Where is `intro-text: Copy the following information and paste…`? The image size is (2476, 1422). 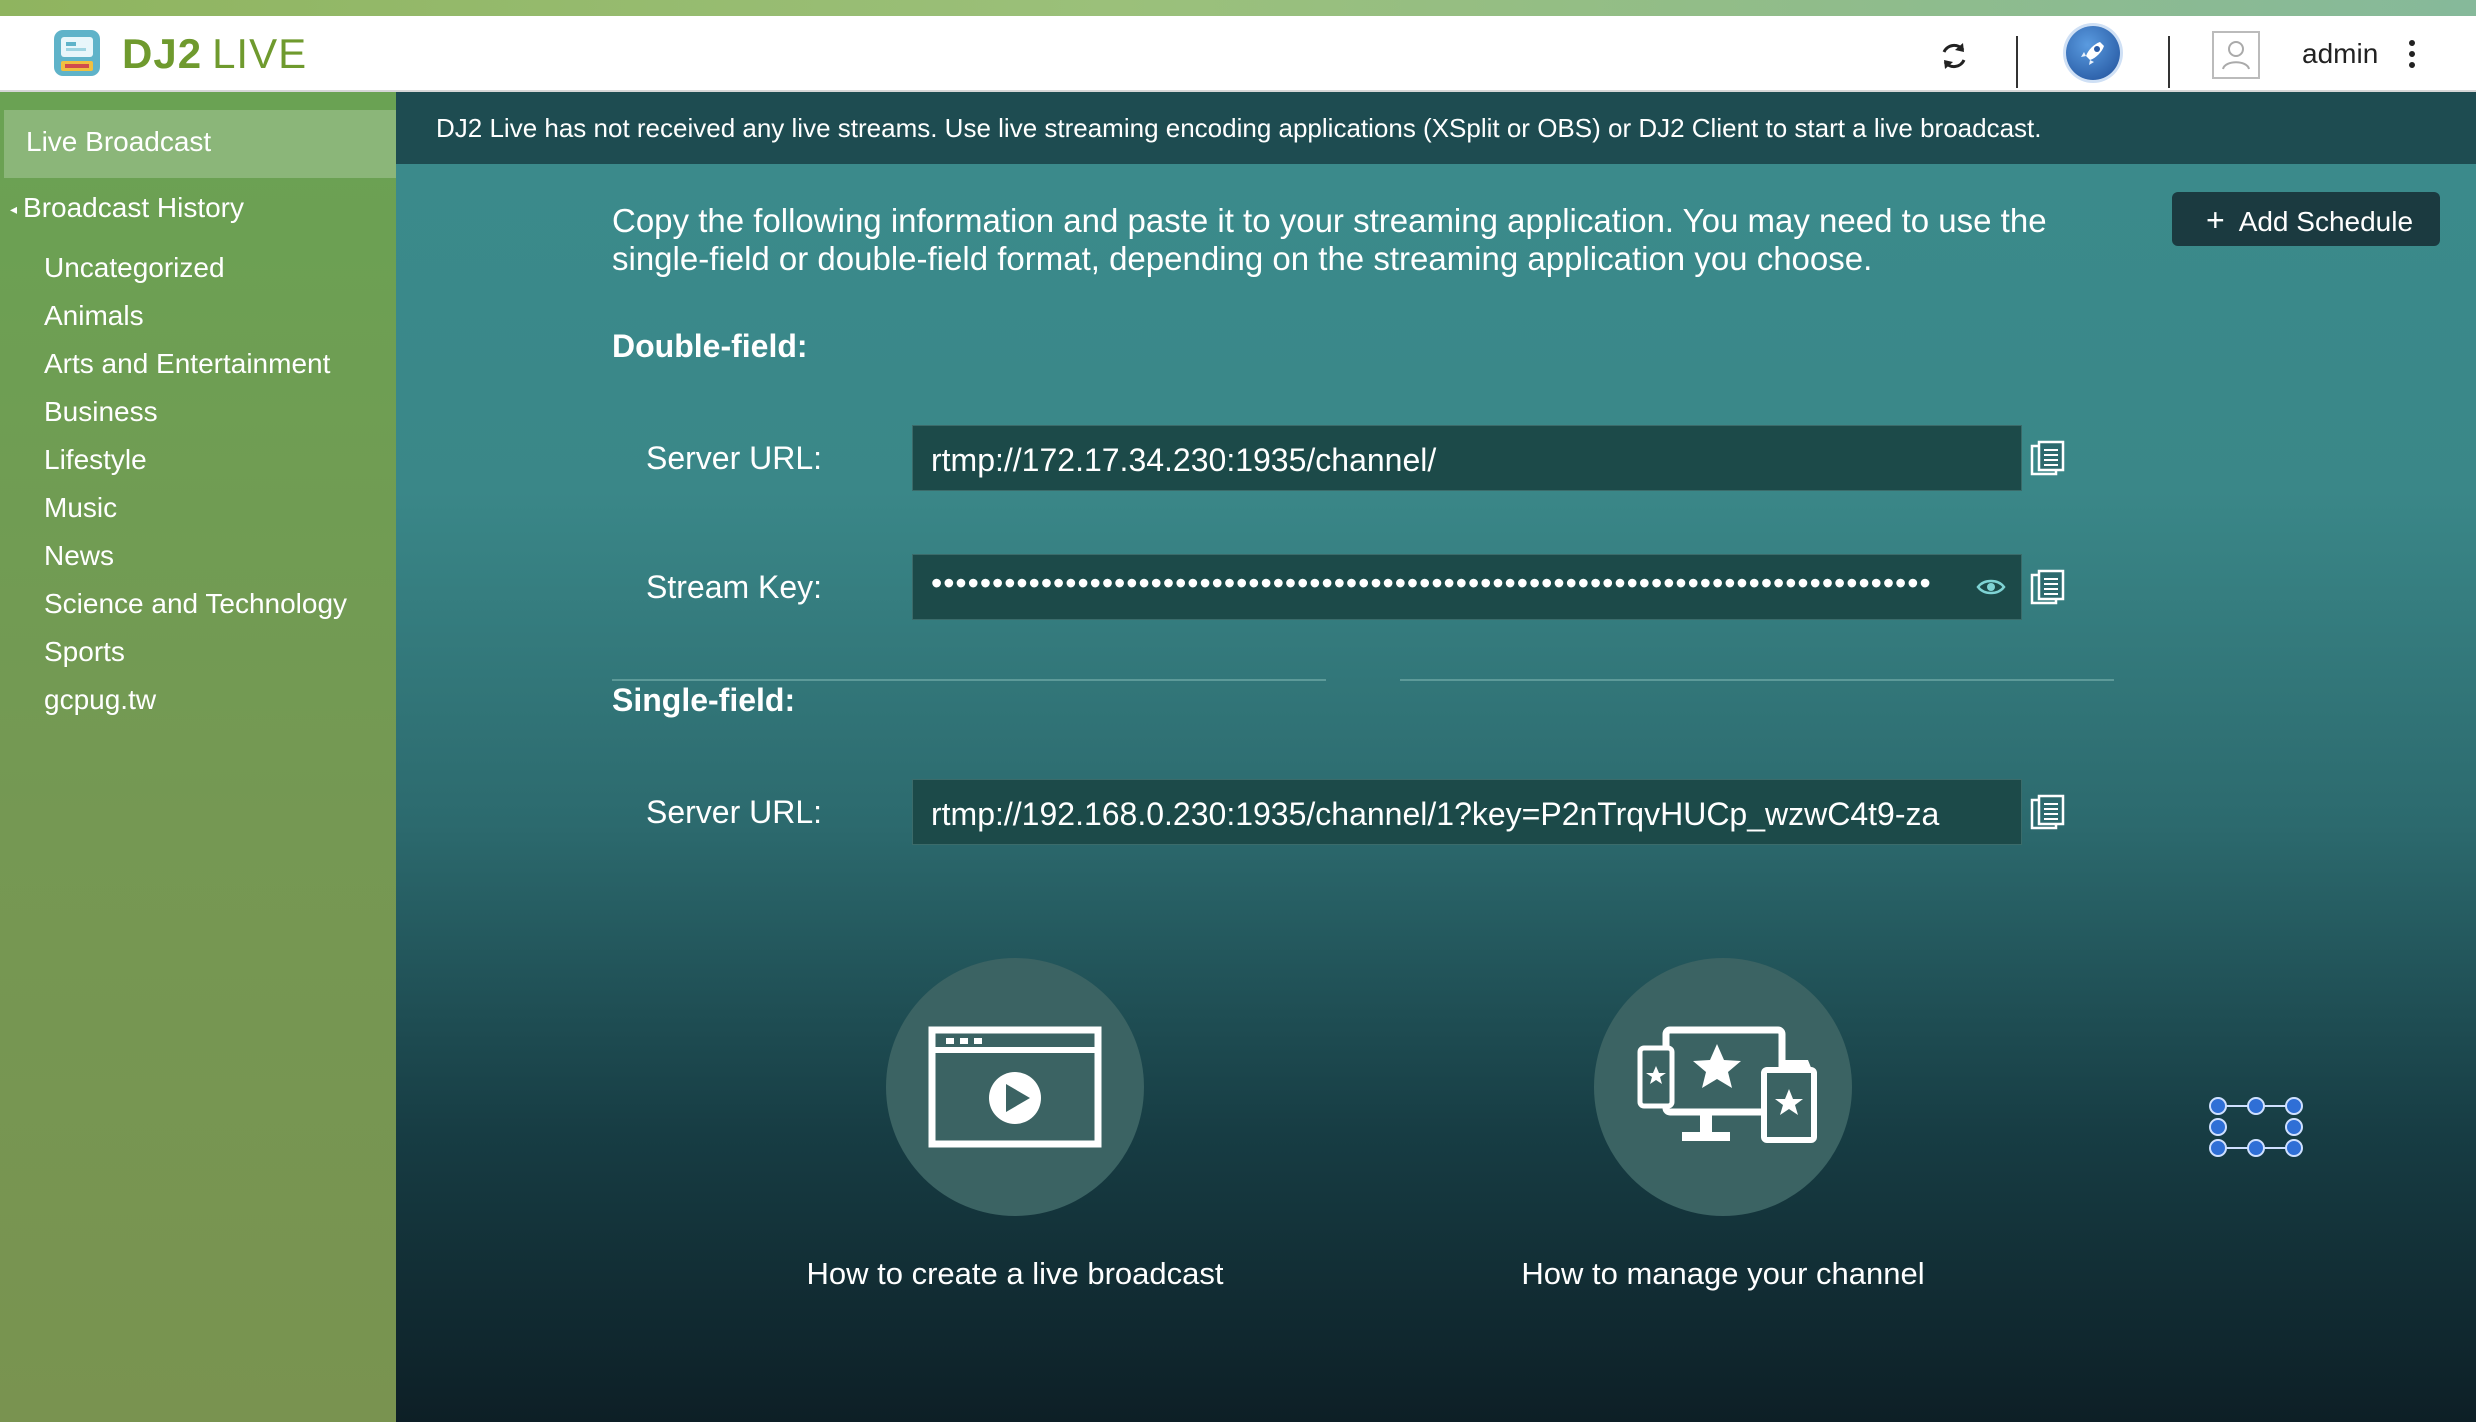
intro-text: Copy the following information and paste… is located at coordinates (1329, 239).